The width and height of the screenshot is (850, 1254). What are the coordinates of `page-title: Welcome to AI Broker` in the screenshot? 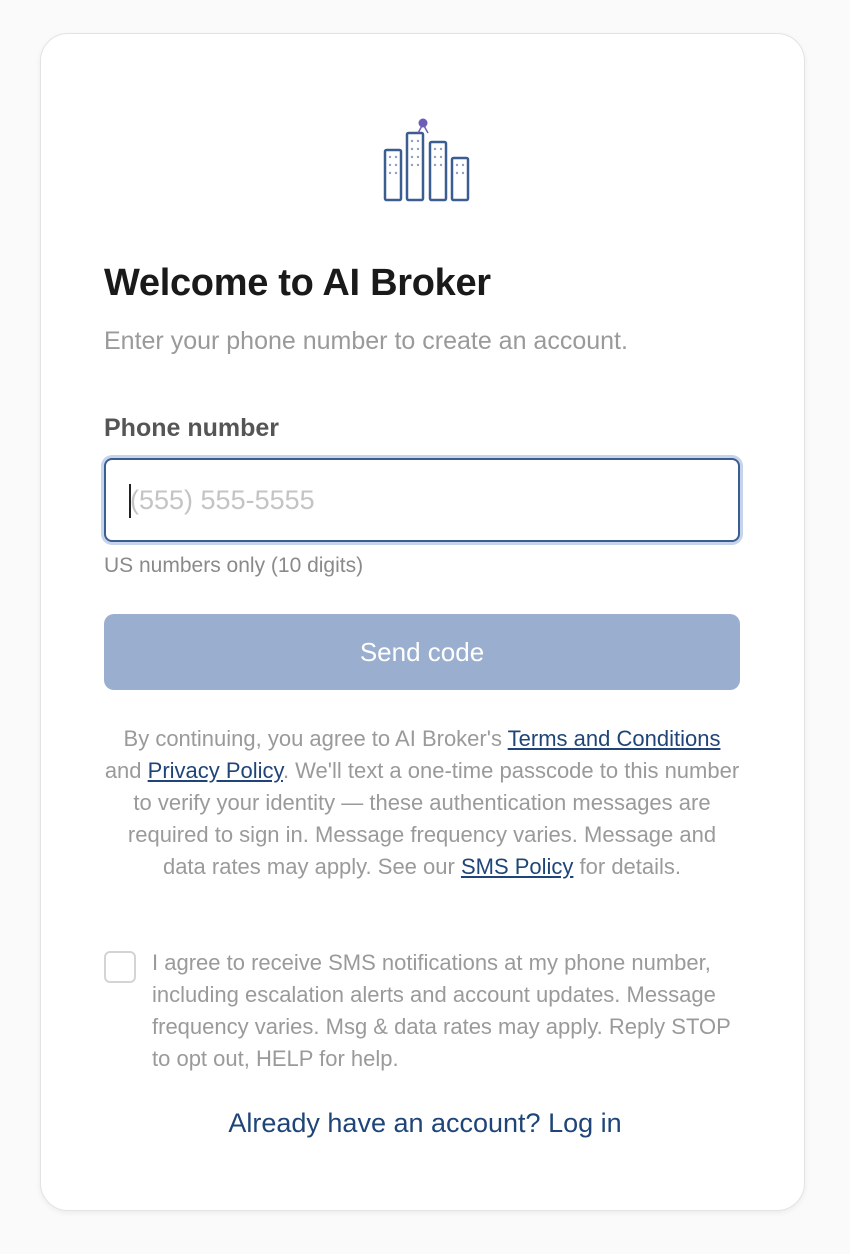 It's located at (297, 283).